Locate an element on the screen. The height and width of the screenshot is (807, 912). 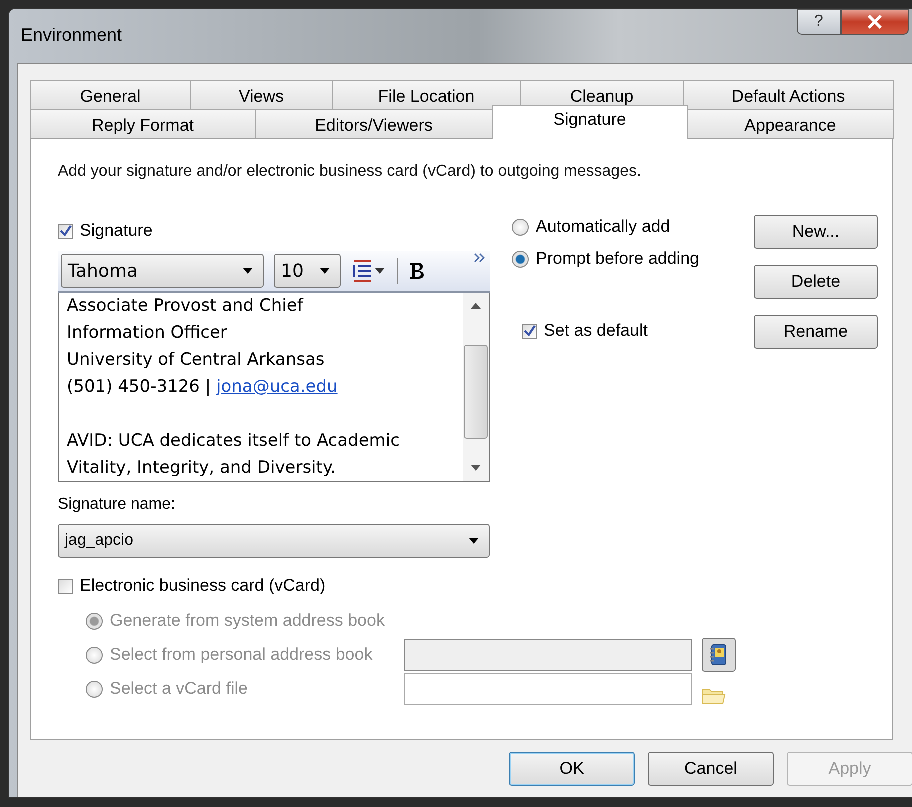
more-icon is located at coordinates (480, 258).